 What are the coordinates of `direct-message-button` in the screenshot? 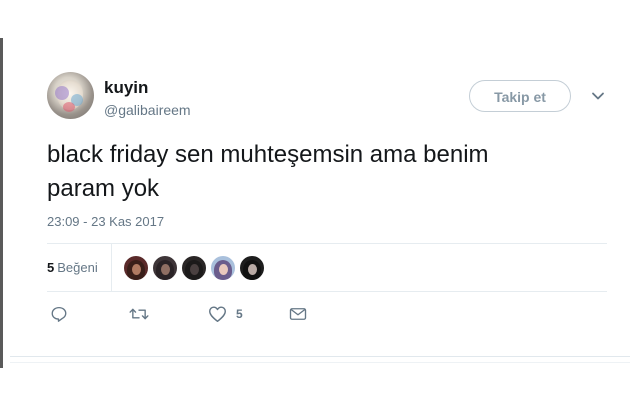 It's located at (298, 314).